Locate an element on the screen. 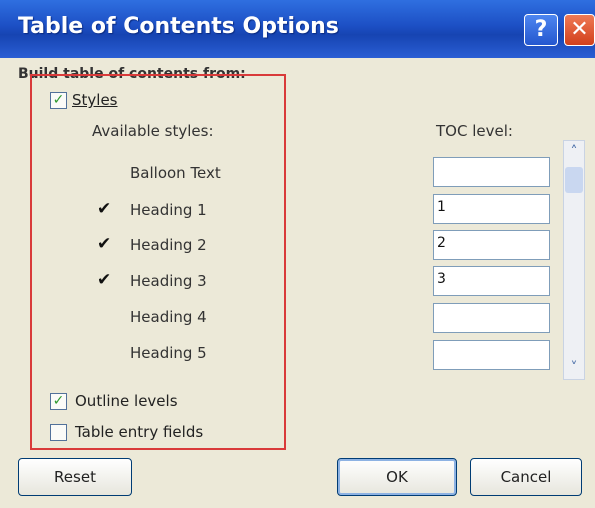 The height and width of the screenshot is (508, 595). outline-levels-label: Outline levels is located at coordinates (126, 401).